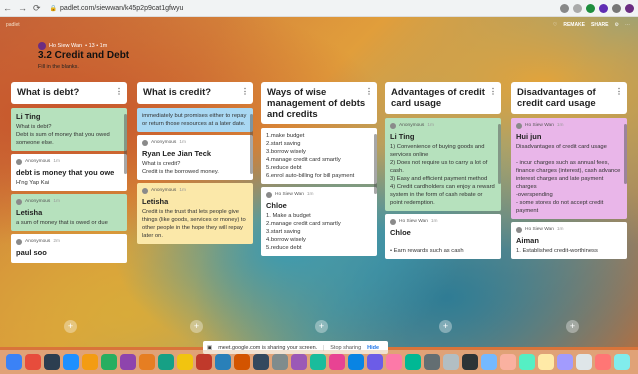  I want to click on heart-icon: ♡, so click(555, 25).